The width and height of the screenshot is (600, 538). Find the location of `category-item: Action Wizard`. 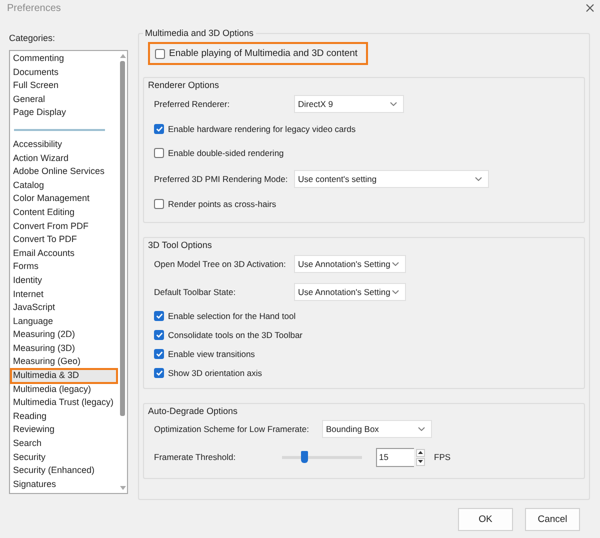

category-item: Action Wizard is located at coordinates (64, 159).